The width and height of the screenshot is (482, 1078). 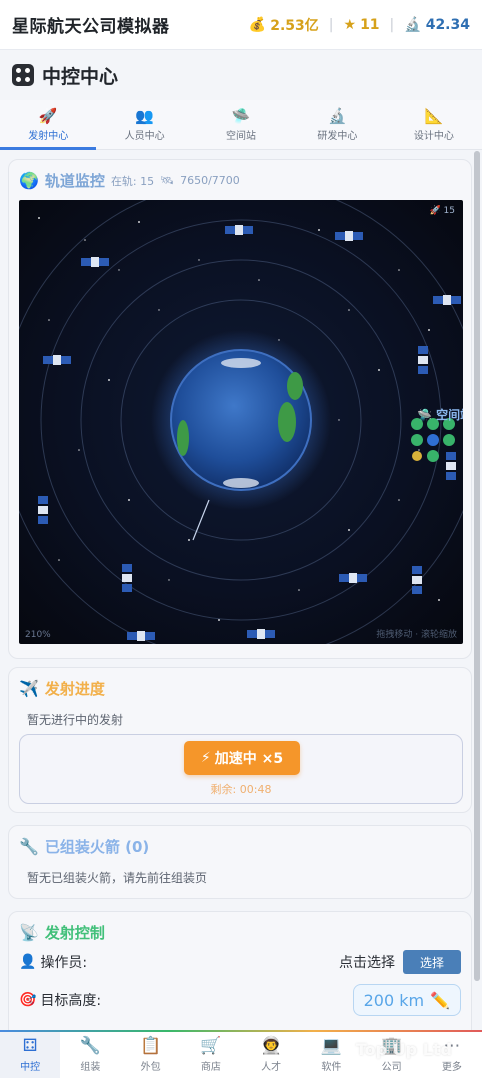 What do you see at coordinates (240, 1000) in the screenshot?
I see `altitude-row: 🎯 目标高度: 200 km ✏️` at bounding box center [240, 1000].